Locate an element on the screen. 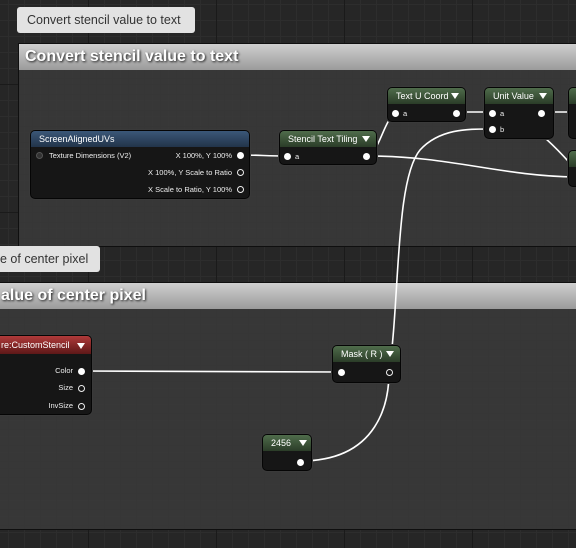 This screenshot has height=548, width=576. wire-mask-to-unit-b is located at coordinates (440, 250).